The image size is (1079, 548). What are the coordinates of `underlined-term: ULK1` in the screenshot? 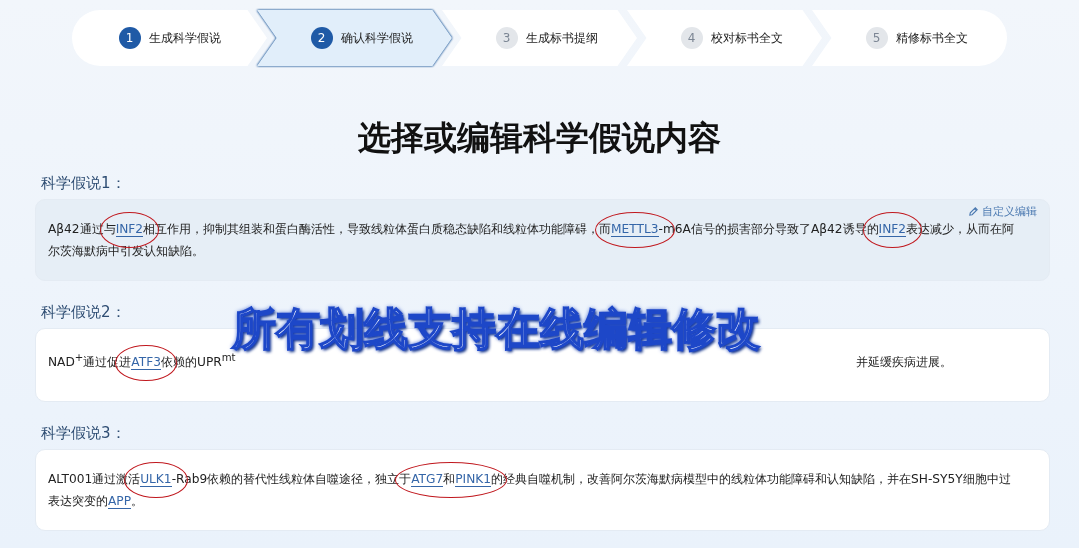 It's located at (156, 479).